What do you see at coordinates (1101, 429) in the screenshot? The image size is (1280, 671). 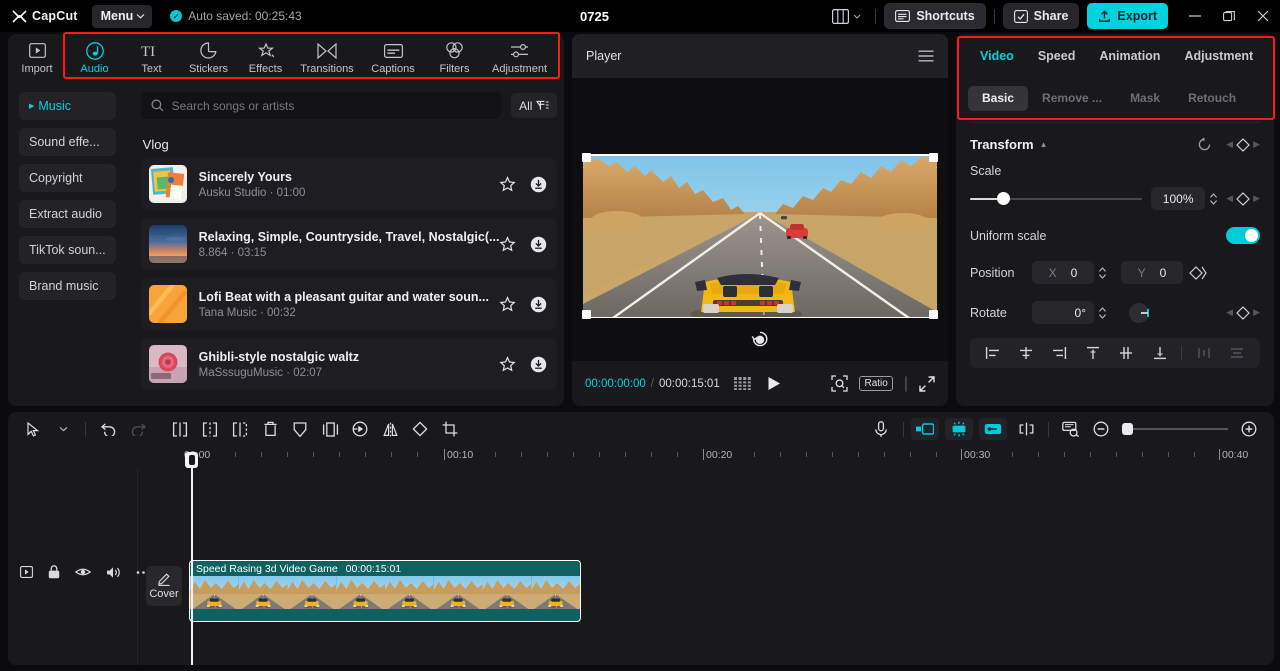 I see `zoom-out-icon` at bounding box center [1101, 429].